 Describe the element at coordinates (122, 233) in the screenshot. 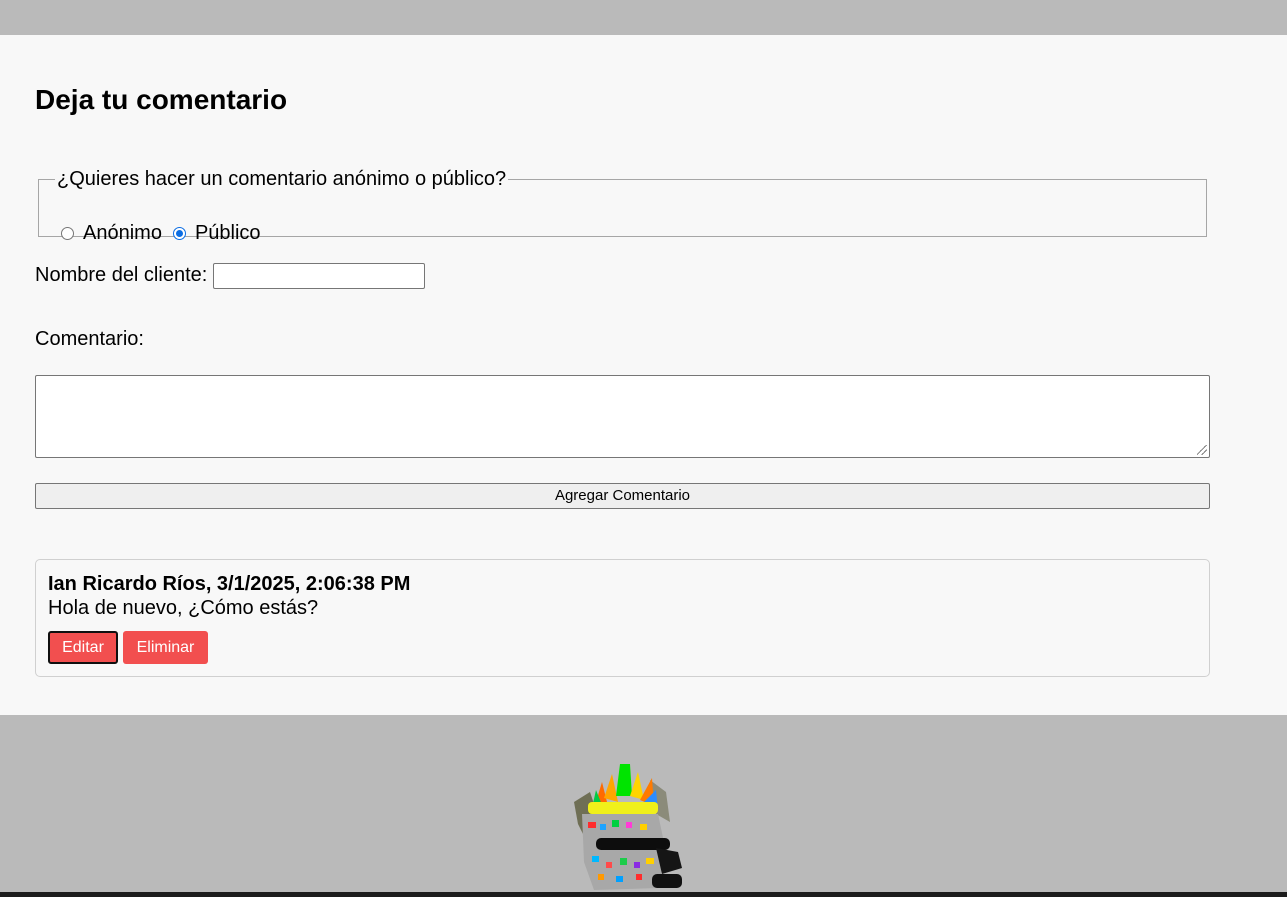

I see `anonymous-radio-label: Anónimo` at that location.